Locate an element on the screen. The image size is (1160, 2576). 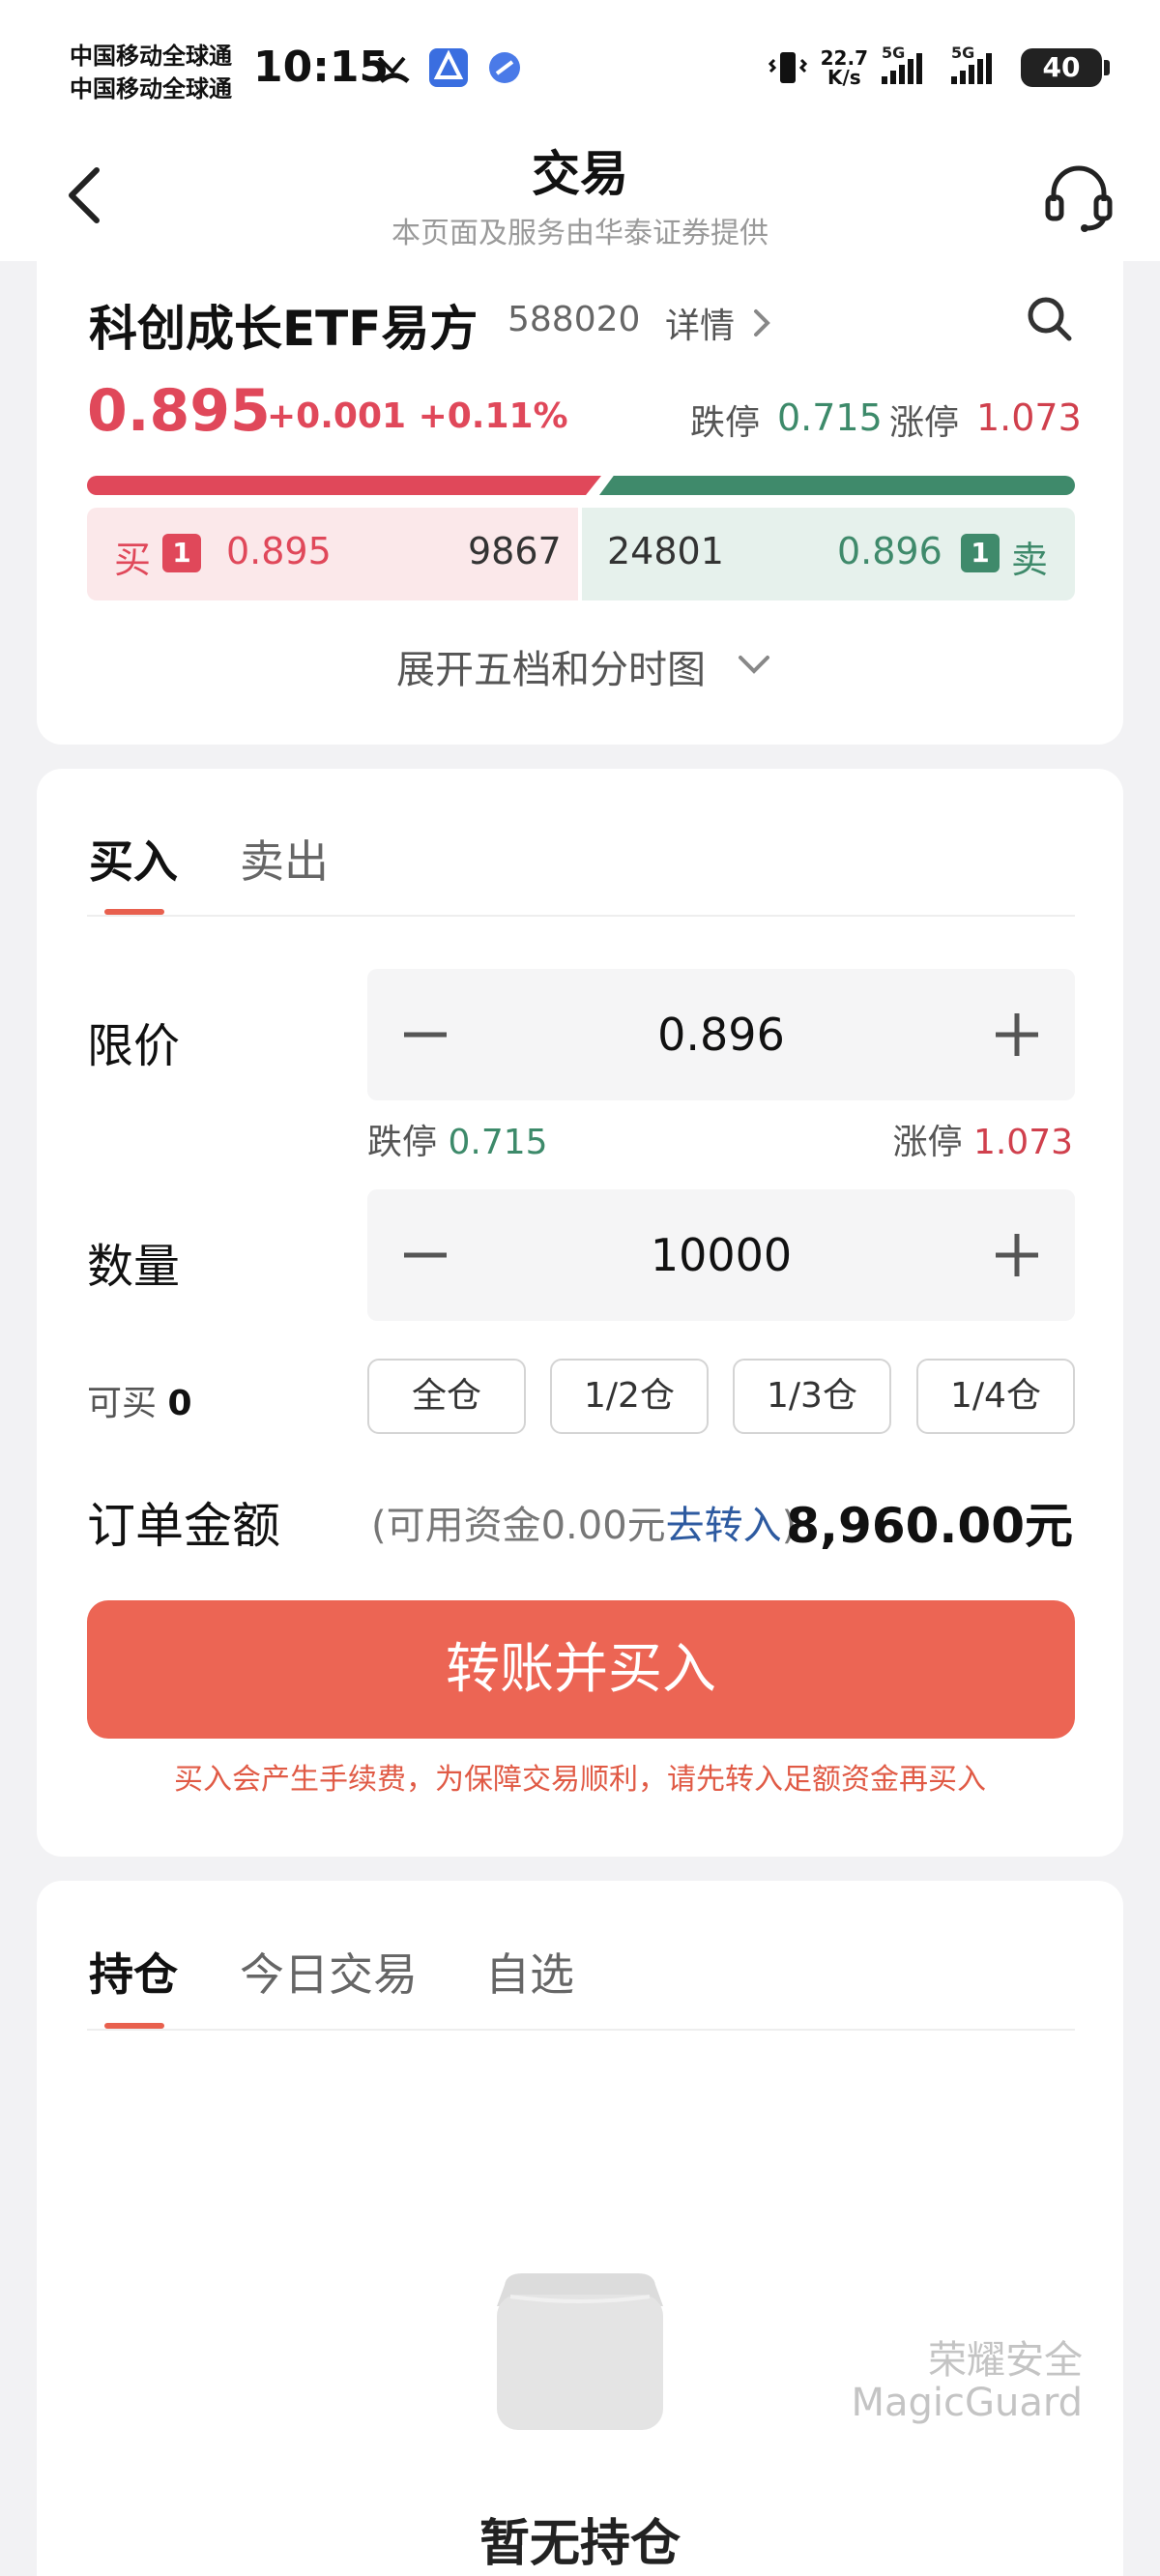
signal-1-label: 5G is located at coordinates (894, 53).